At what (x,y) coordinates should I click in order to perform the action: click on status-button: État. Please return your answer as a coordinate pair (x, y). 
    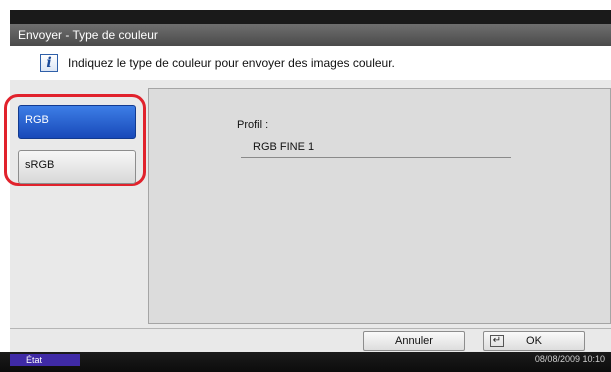
    Looking at the image, I should click on (45, 360).